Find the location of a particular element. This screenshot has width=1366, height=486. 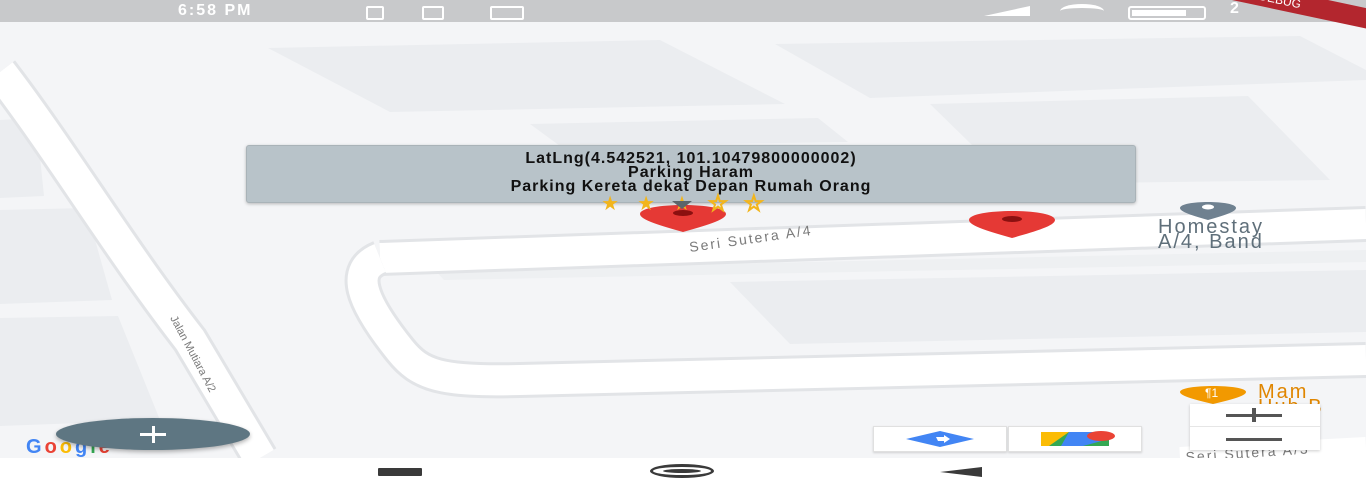

home-icon is located at coordinates (682, 471).